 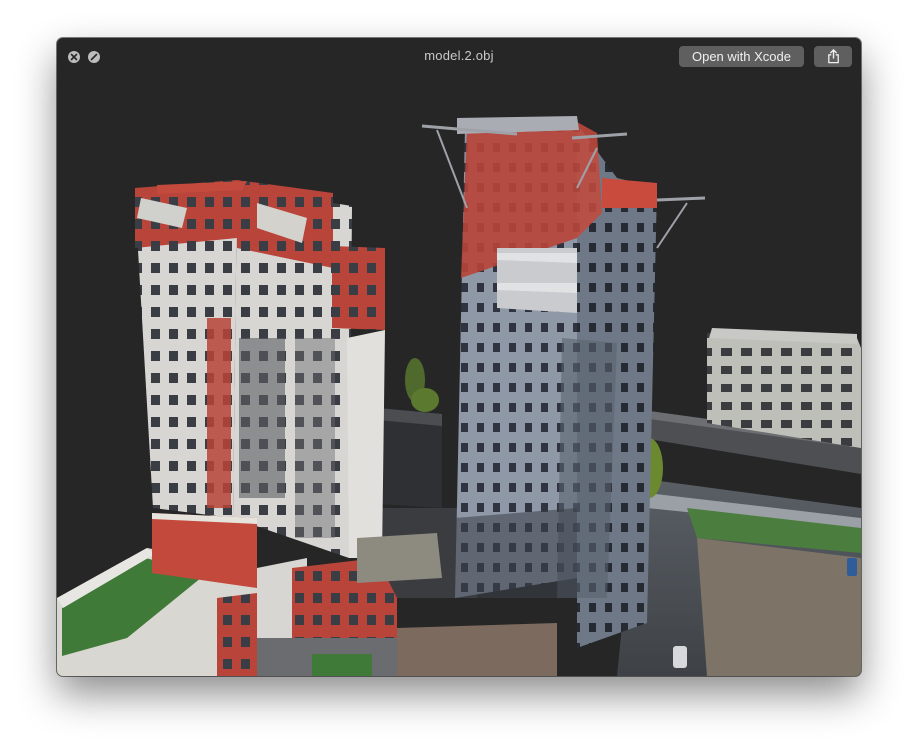 I want to click on plaza-green, so click(x=342, y=665).